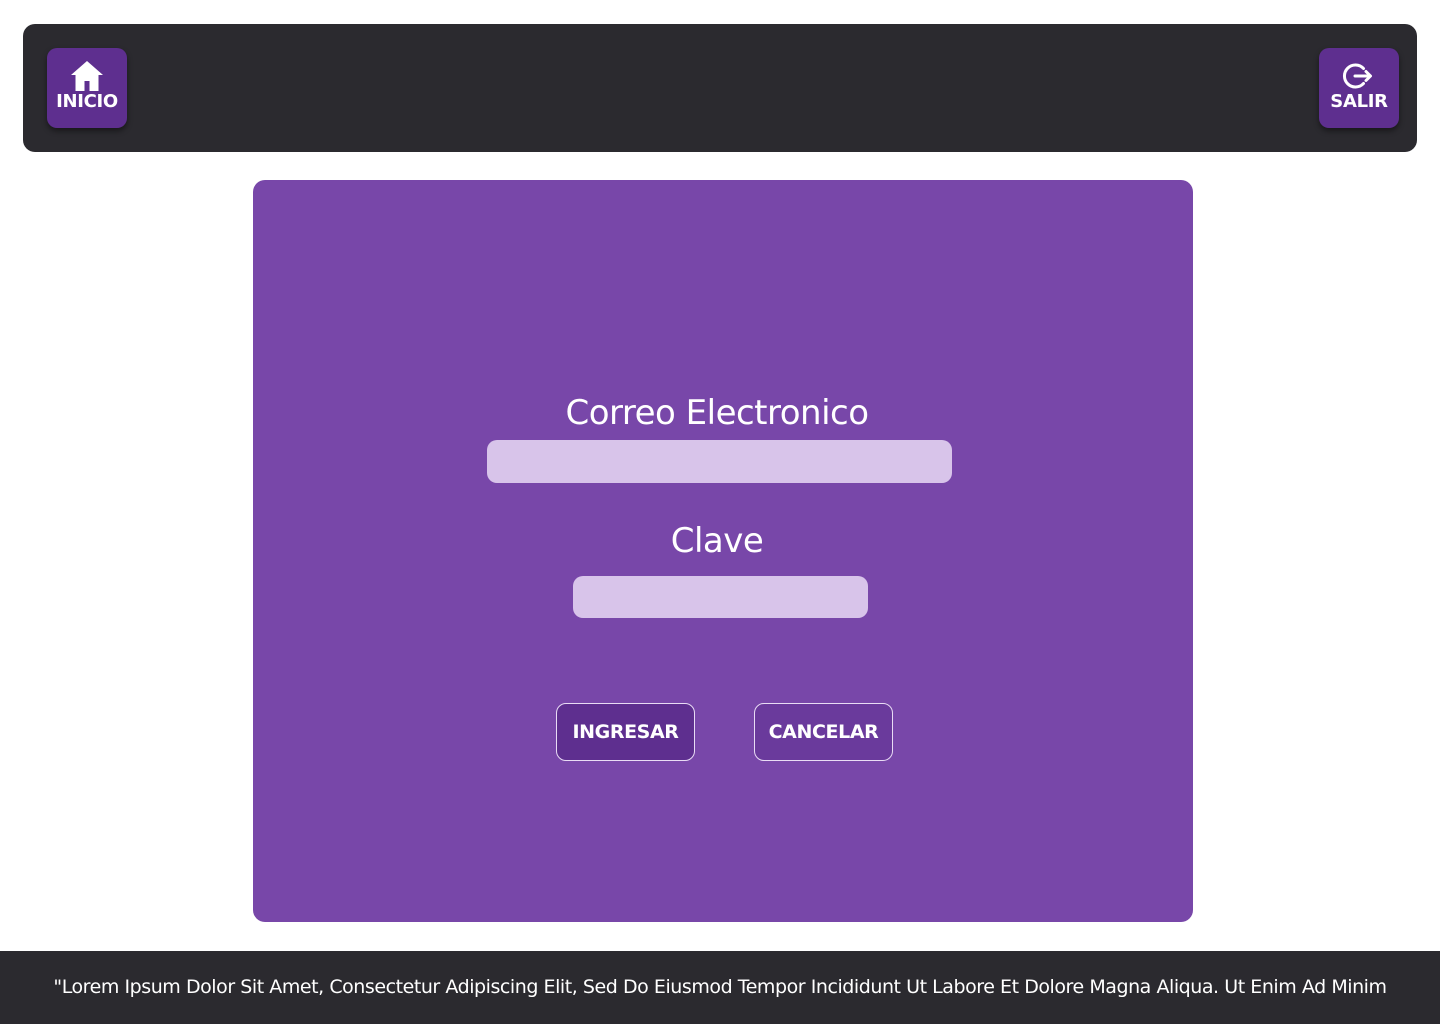  Describe the element at coordinates (720, 88) in the screenshot. I see `top-navigation-bar: INICIO SALIR` at that location.